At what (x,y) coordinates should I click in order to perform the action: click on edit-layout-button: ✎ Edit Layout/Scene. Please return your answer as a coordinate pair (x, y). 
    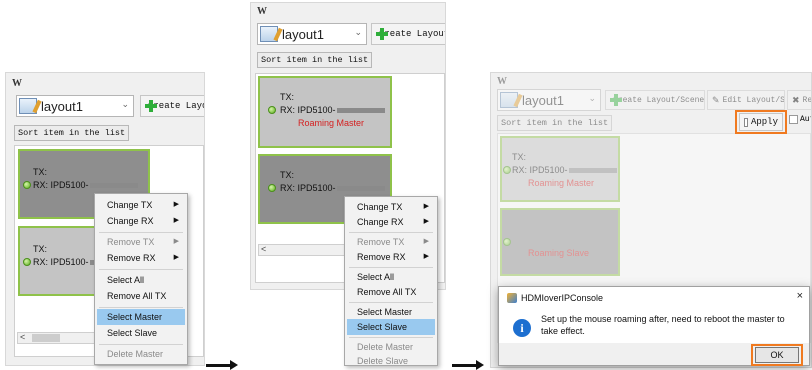
    Looking at the image, I should click on (746, 100).